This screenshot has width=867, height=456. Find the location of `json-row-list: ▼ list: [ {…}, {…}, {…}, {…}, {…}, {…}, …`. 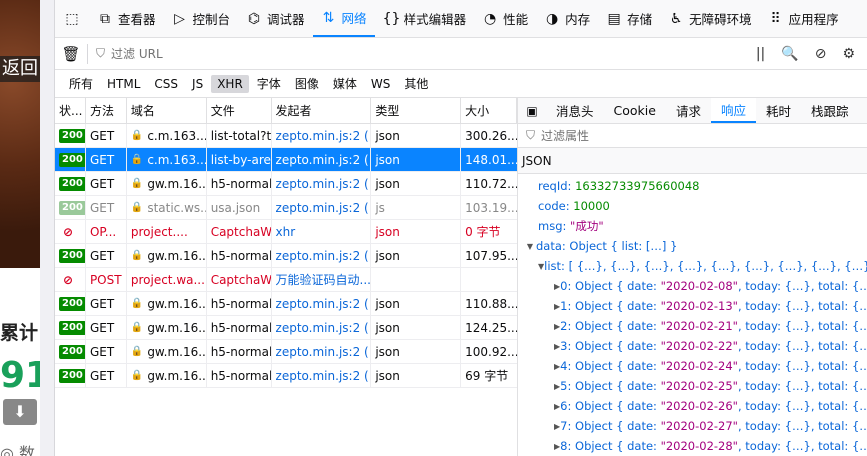

json-row-list: ▼ list: [ {…}, {…}, {…}, {…}, {…}, {…}, … is located at coordinates (692, 266).